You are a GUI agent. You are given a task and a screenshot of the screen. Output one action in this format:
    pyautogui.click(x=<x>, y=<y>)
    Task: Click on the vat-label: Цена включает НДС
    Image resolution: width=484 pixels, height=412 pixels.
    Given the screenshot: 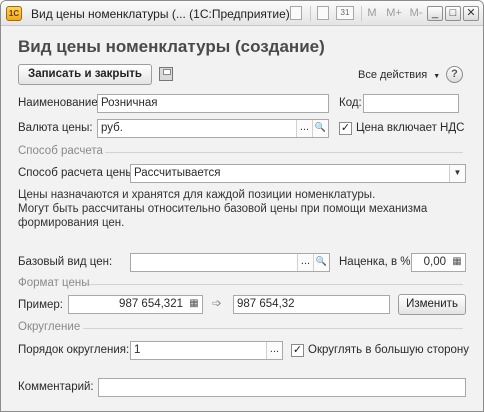 What is the action you would take?
    pyautogui.click(x=410, y=128)
    